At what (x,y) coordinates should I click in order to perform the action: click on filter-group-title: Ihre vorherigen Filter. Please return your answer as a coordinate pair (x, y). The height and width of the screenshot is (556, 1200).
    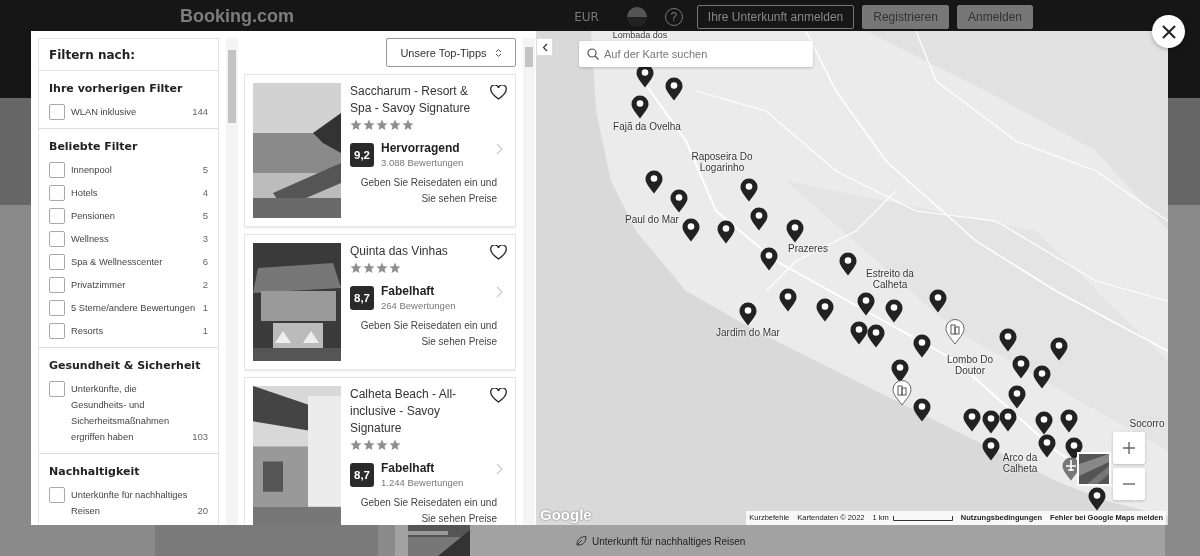
    Looking at the image, I should click on (116, 89).